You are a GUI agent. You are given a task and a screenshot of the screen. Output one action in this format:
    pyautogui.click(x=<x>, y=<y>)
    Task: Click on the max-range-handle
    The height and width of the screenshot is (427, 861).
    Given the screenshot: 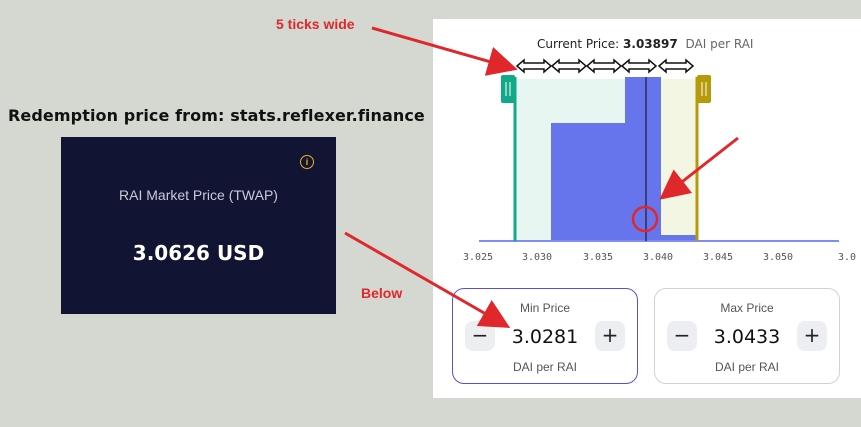 What is the action you would take?
    pyautogui.click(x=704, y=89)
    